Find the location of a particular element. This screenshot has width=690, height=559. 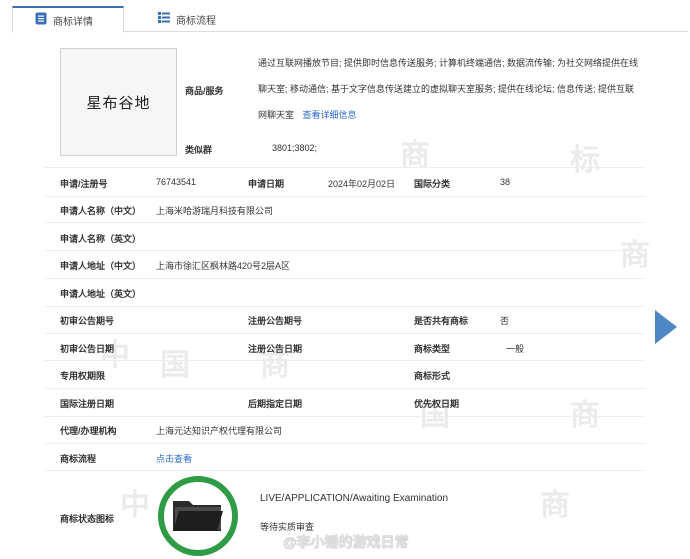

mark-type-value: 一般 is located at coordinates (515, 349).